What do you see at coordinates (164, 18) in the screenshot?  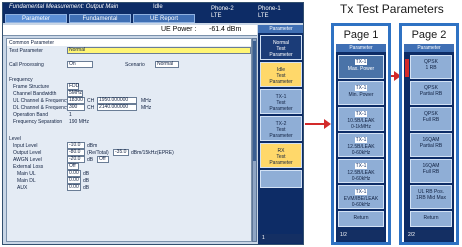 I see `tab-ue-report: UE Report` at bounding box center [164, 18].